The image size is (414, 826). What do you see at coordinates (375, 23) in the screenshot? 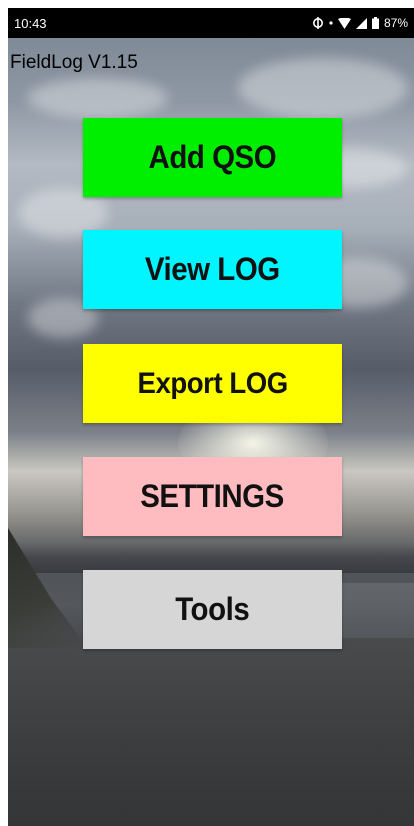
I see `battery-icon` at bounding box center [375, 23].